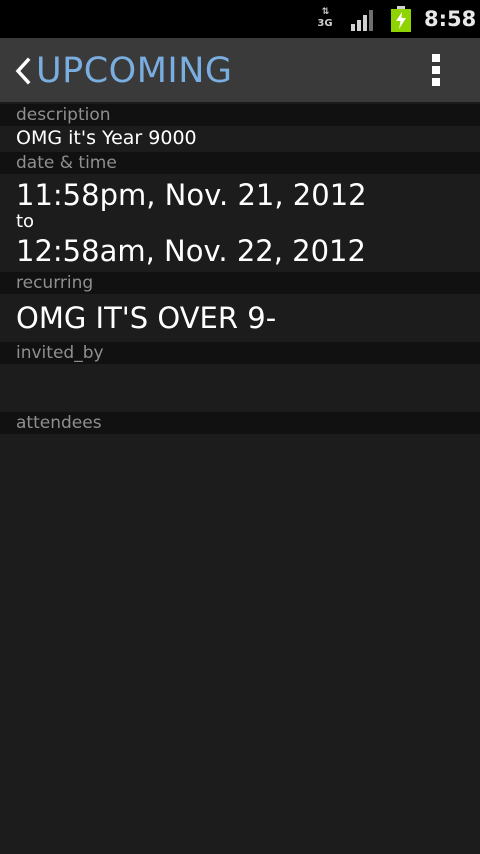 Image resolution: width=480 pixels, height=854 pixels. I want to click on chevron-left-icon, so click(24, 71).